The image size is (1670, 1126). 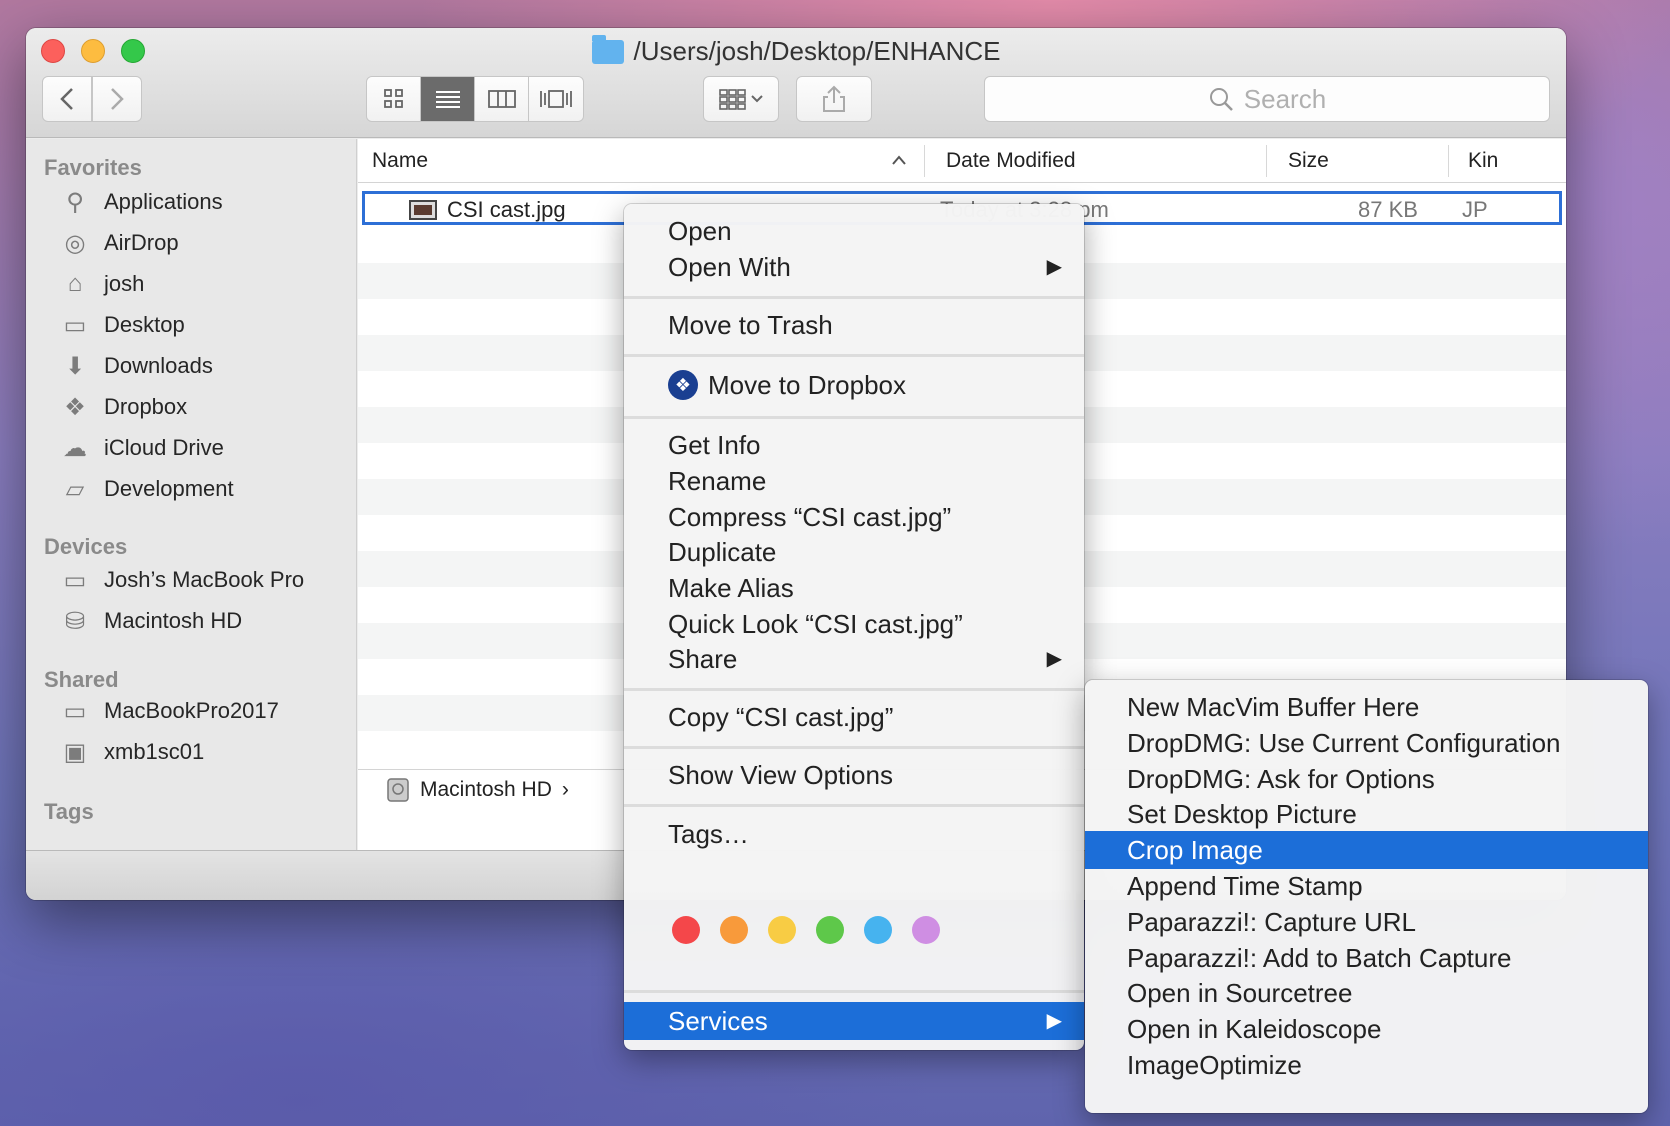 What do you see at coordinates (75, 448) in the screenshot?
I see `cloud-icon: ☁` at bounding box center [75, 448].